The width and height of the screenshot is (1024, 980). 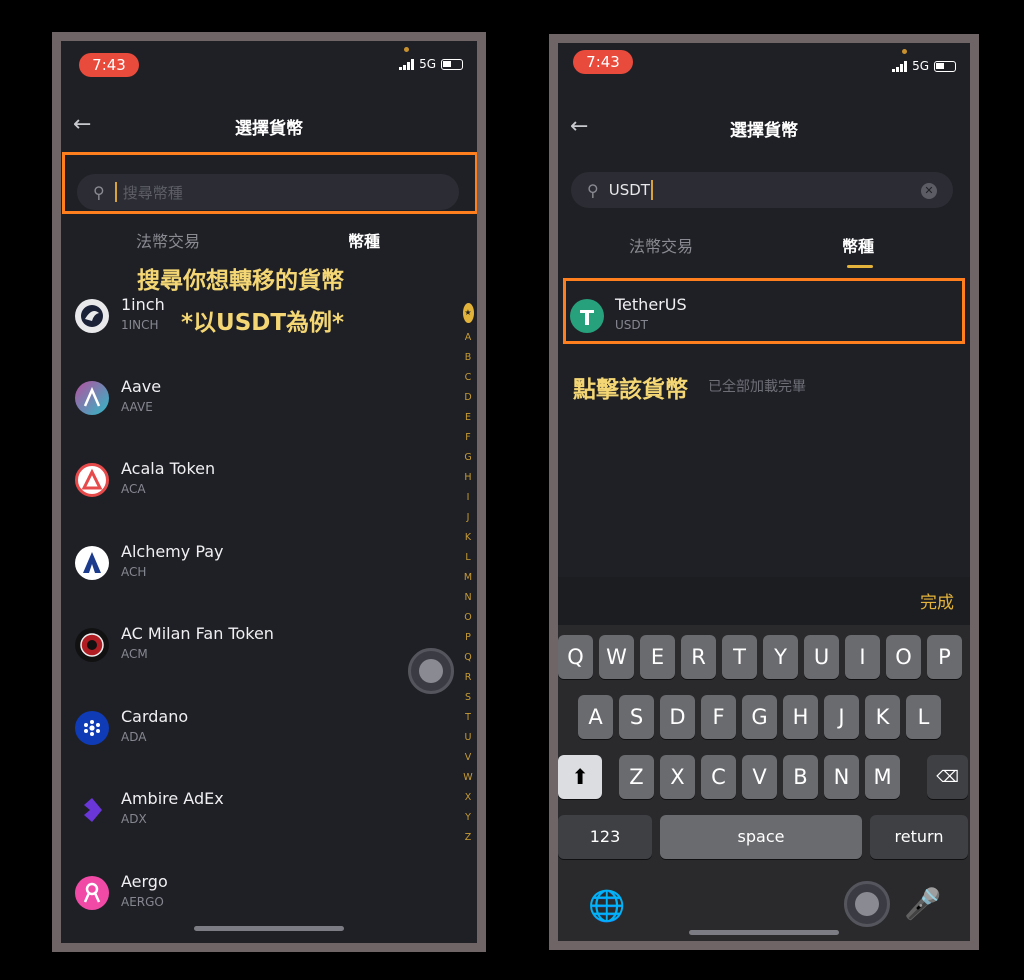 I want to click on coin-symbol: ACA, so click(x=133, y=489).